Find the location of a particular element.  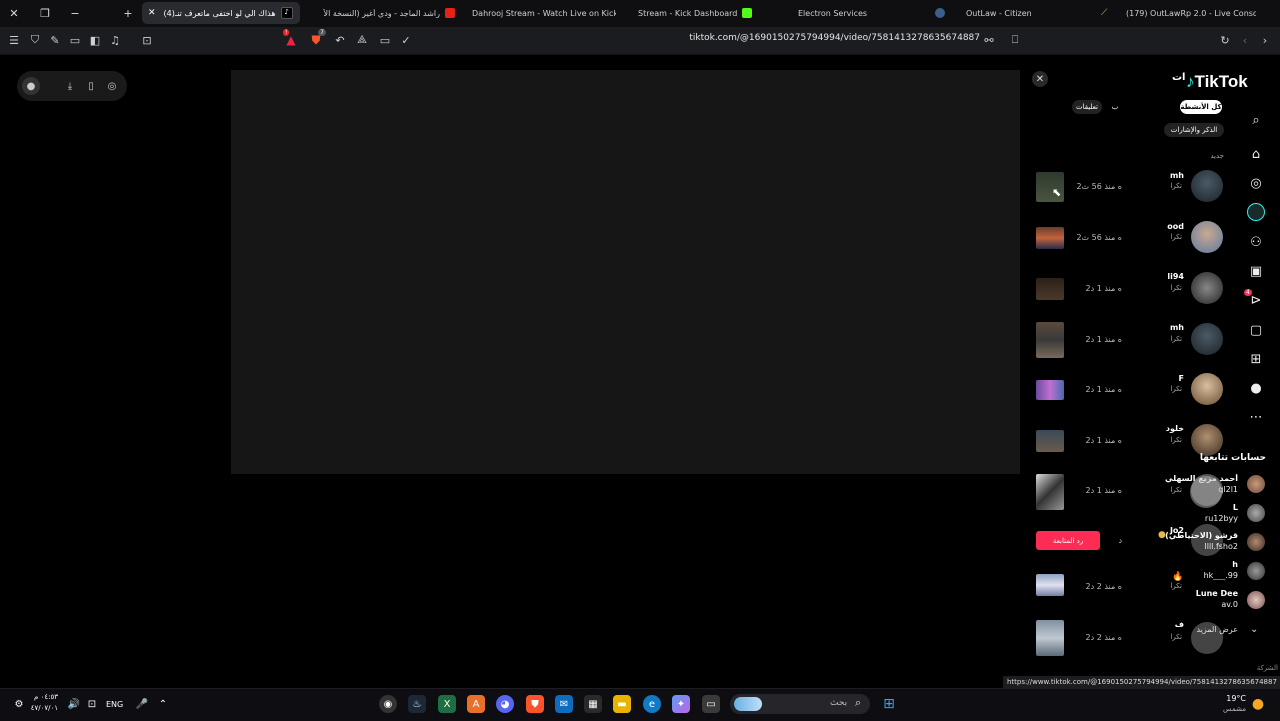

discord-icon: ◕ is located at coordinates (505, 704).